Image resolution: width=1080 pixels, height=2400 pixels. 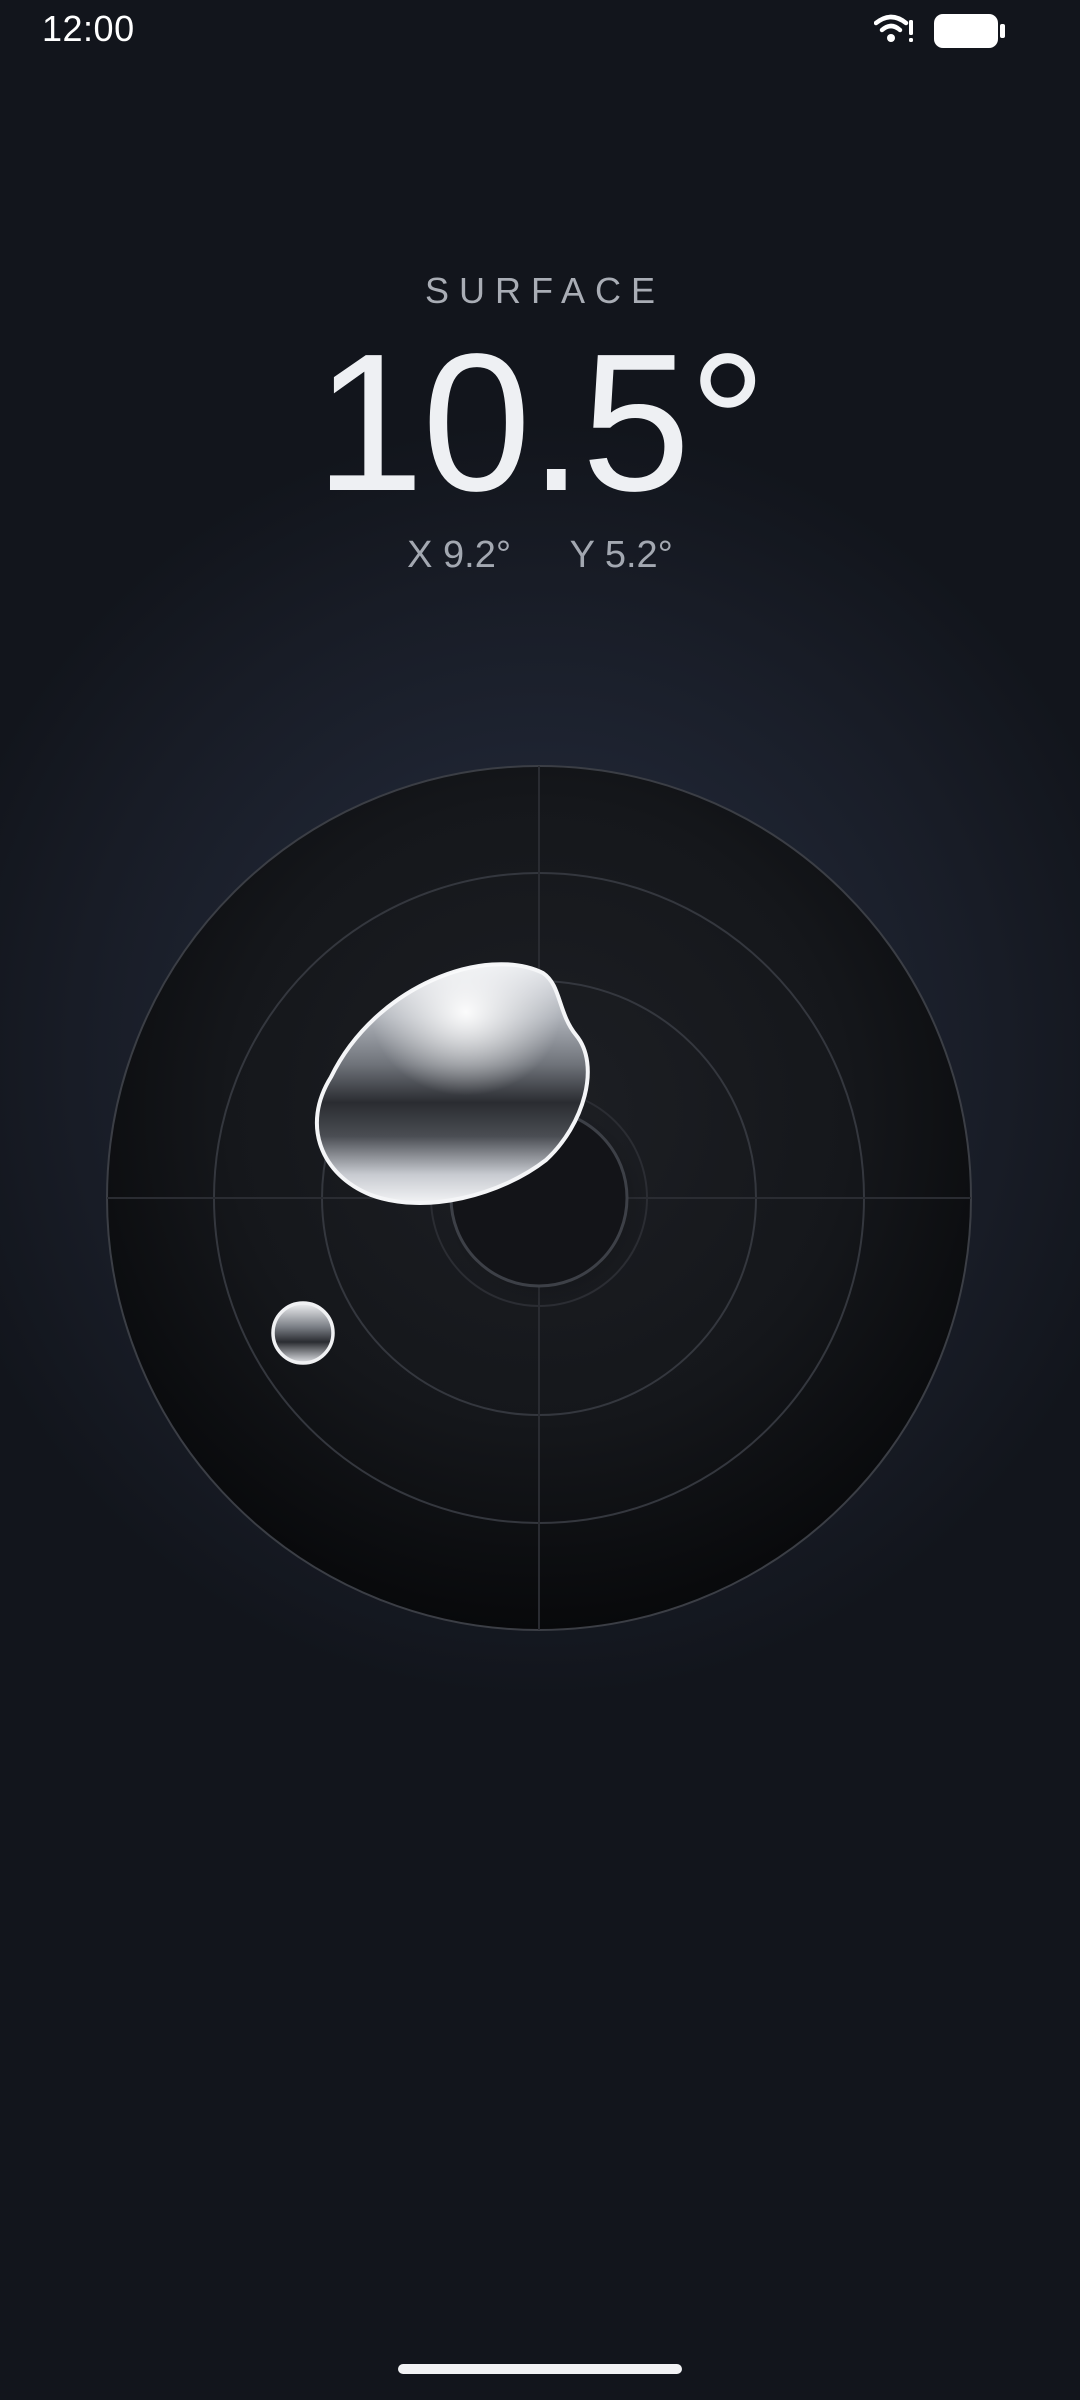 What do you see at coordinates (303, 1333) in the screenshot?
I see `small-bubble` at bounding box center [303, 1333].